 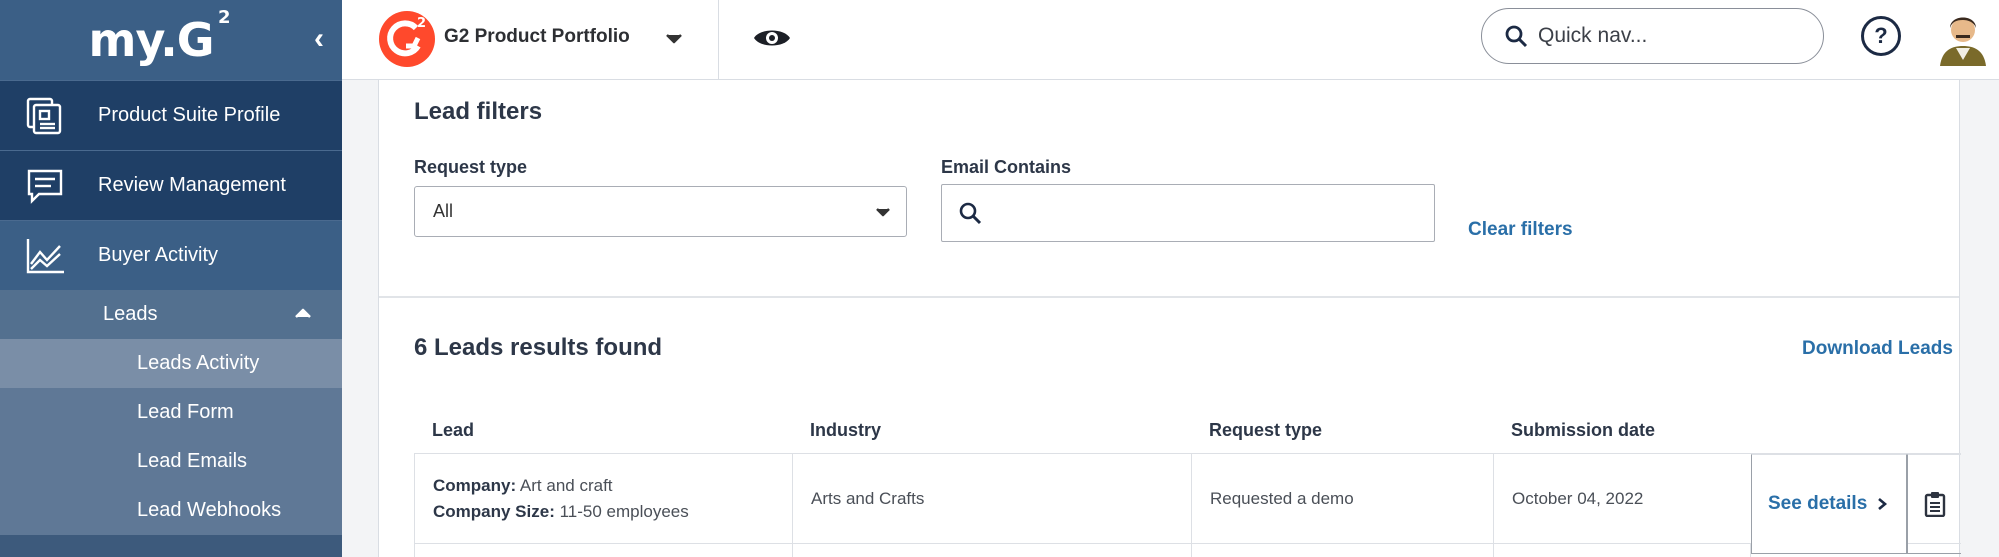 What do you see at coordinates (566, 485) in the screenshot?
I see `company-value: Art and craft` at bounding box center [566, 485].